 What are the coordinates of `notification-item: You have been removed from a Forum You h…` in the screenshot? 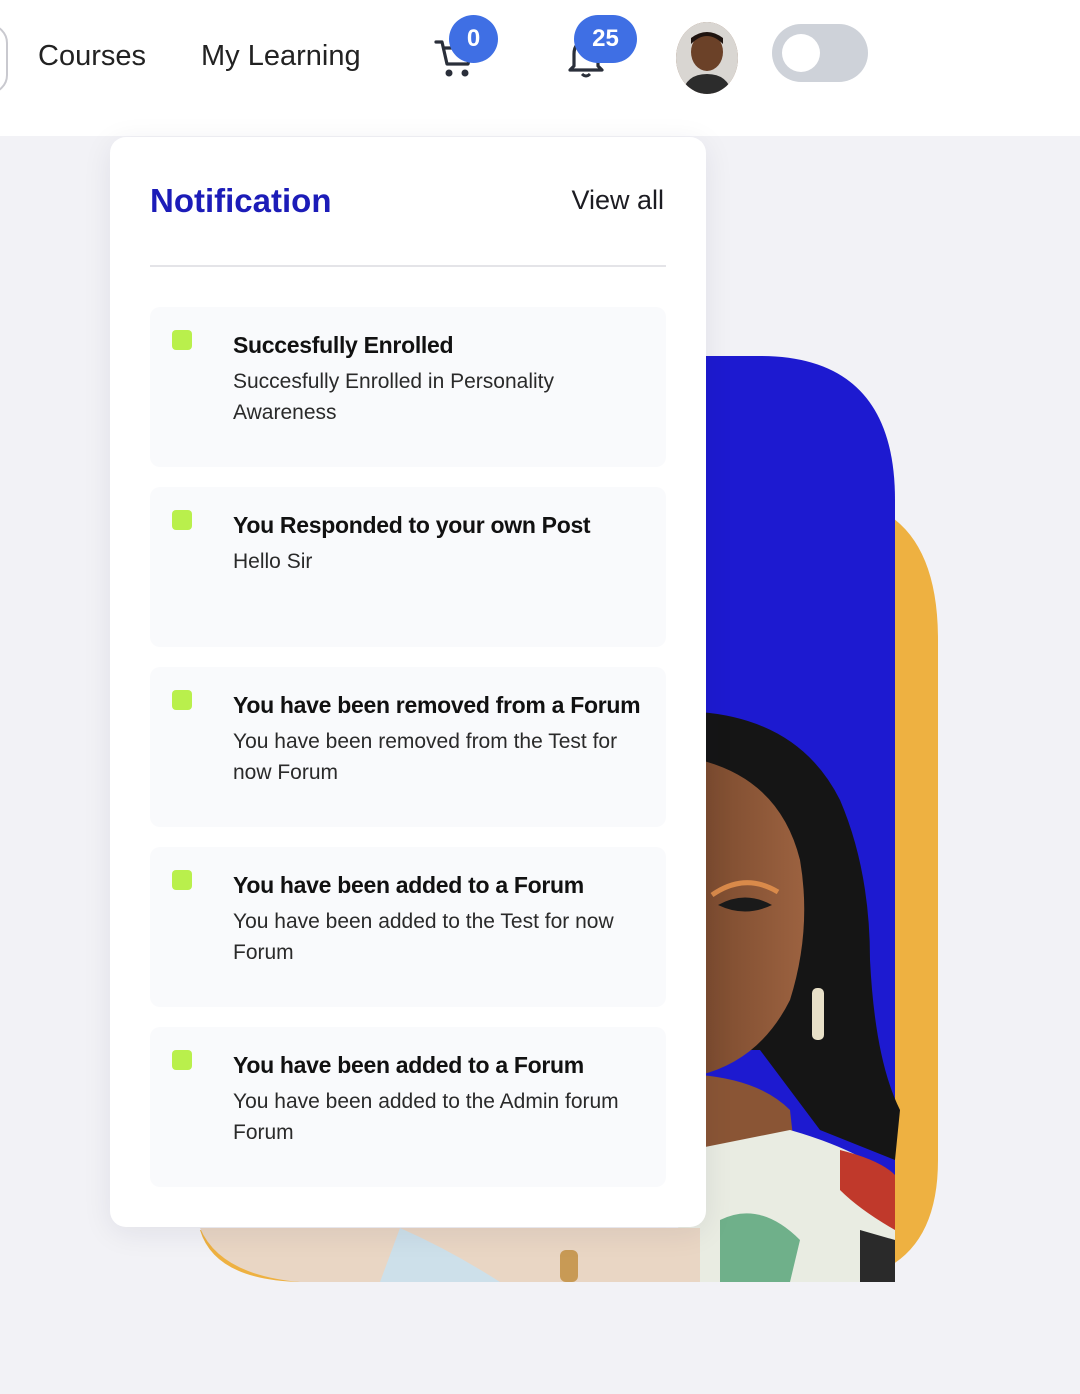 It's located at (408, 747).